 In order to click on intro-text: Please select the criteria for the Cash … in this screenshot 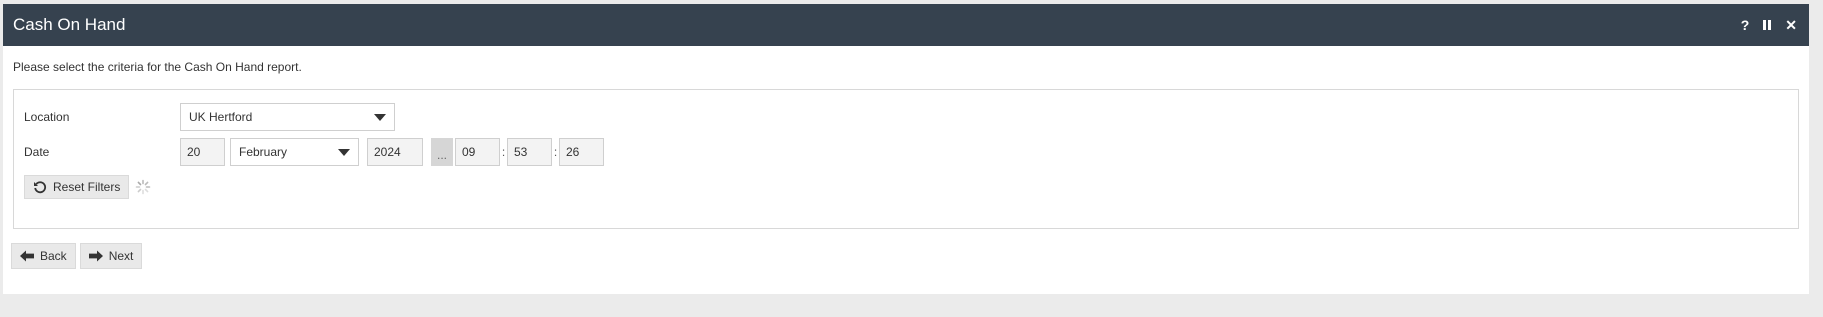, I will do `click(157, 67)`.